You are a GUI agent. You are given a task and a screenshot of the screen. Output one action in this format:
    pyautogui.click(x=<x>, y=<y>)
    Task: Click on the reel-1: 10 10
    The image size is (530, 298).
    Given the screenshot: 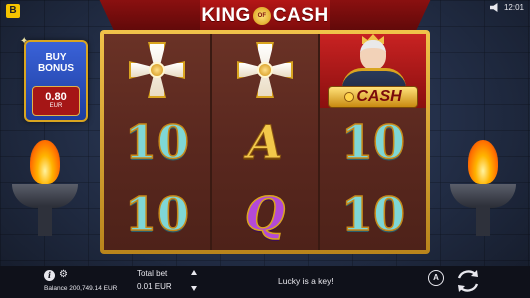 What is the action you would take?
    pyautogui.click(x=157, y=142)
    